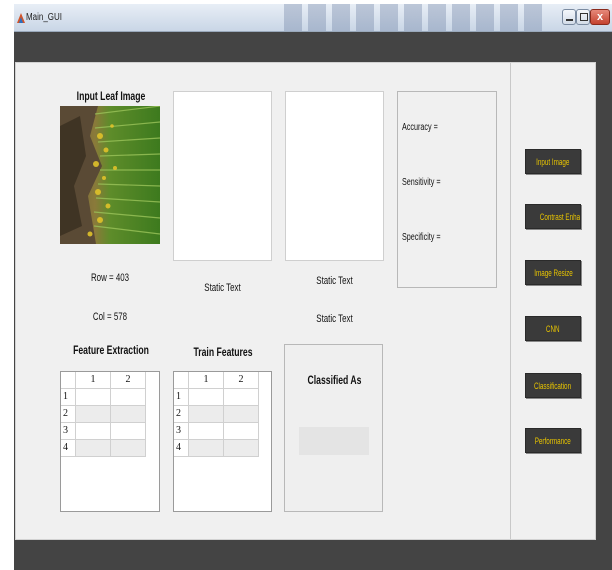 The height and width of the screenshot is (570, 612). I want to click on classified-as-panel: Classified As, so click(333, 428).